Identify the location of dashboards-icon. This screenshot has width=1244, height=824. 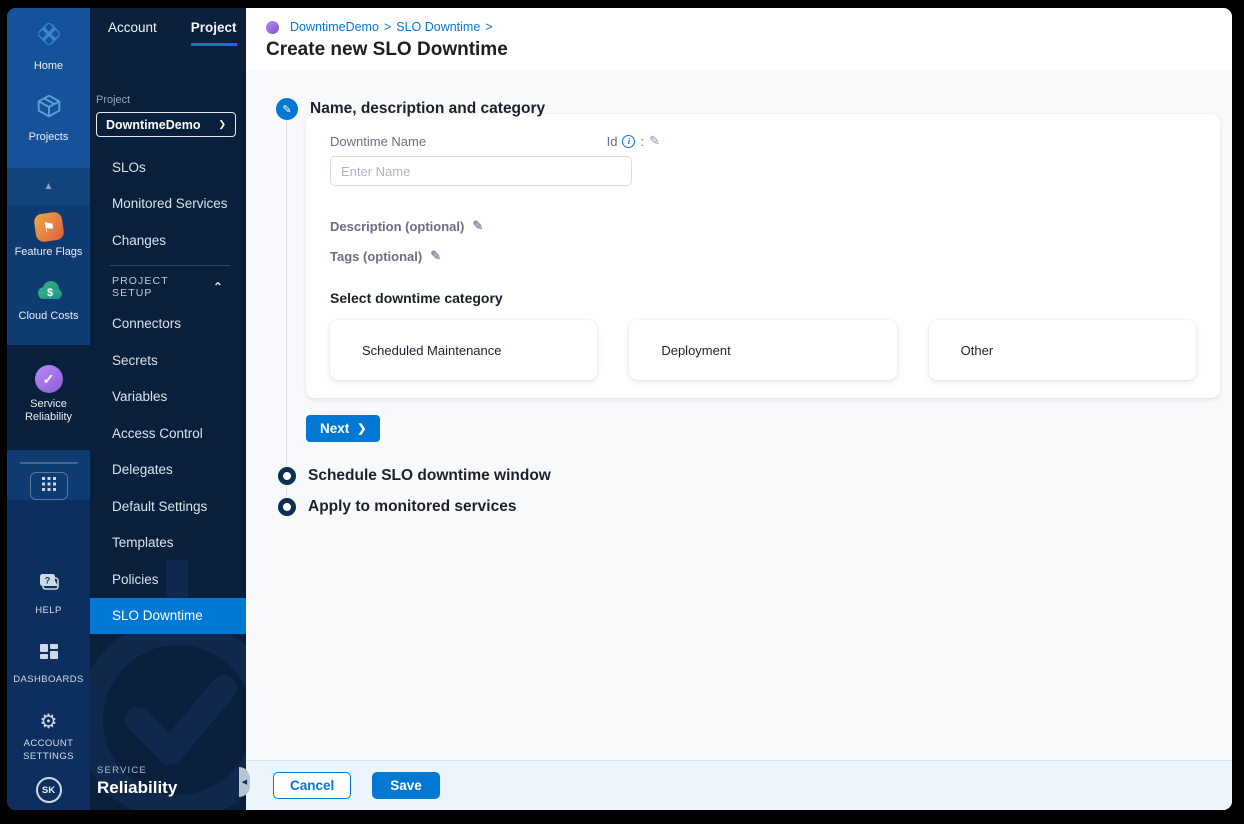
(49, 655).